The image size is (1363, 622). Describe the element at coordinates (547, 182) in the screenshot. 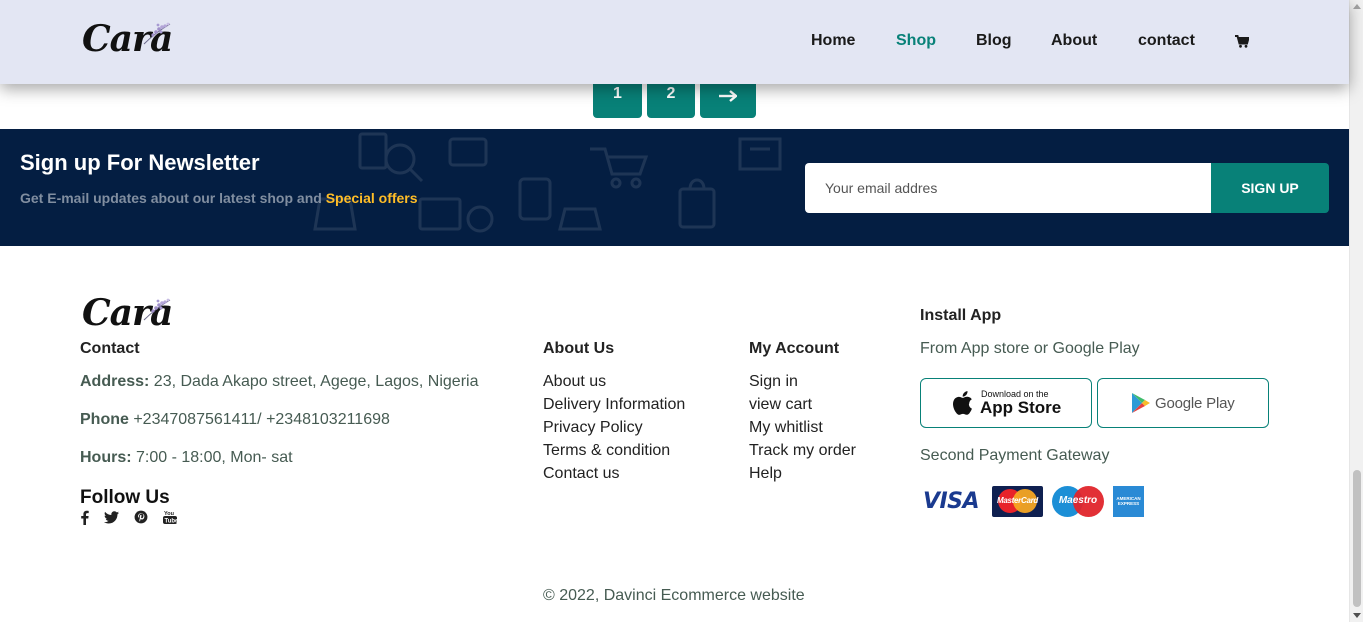

I see `shopping-pattern-decoration` at that location.